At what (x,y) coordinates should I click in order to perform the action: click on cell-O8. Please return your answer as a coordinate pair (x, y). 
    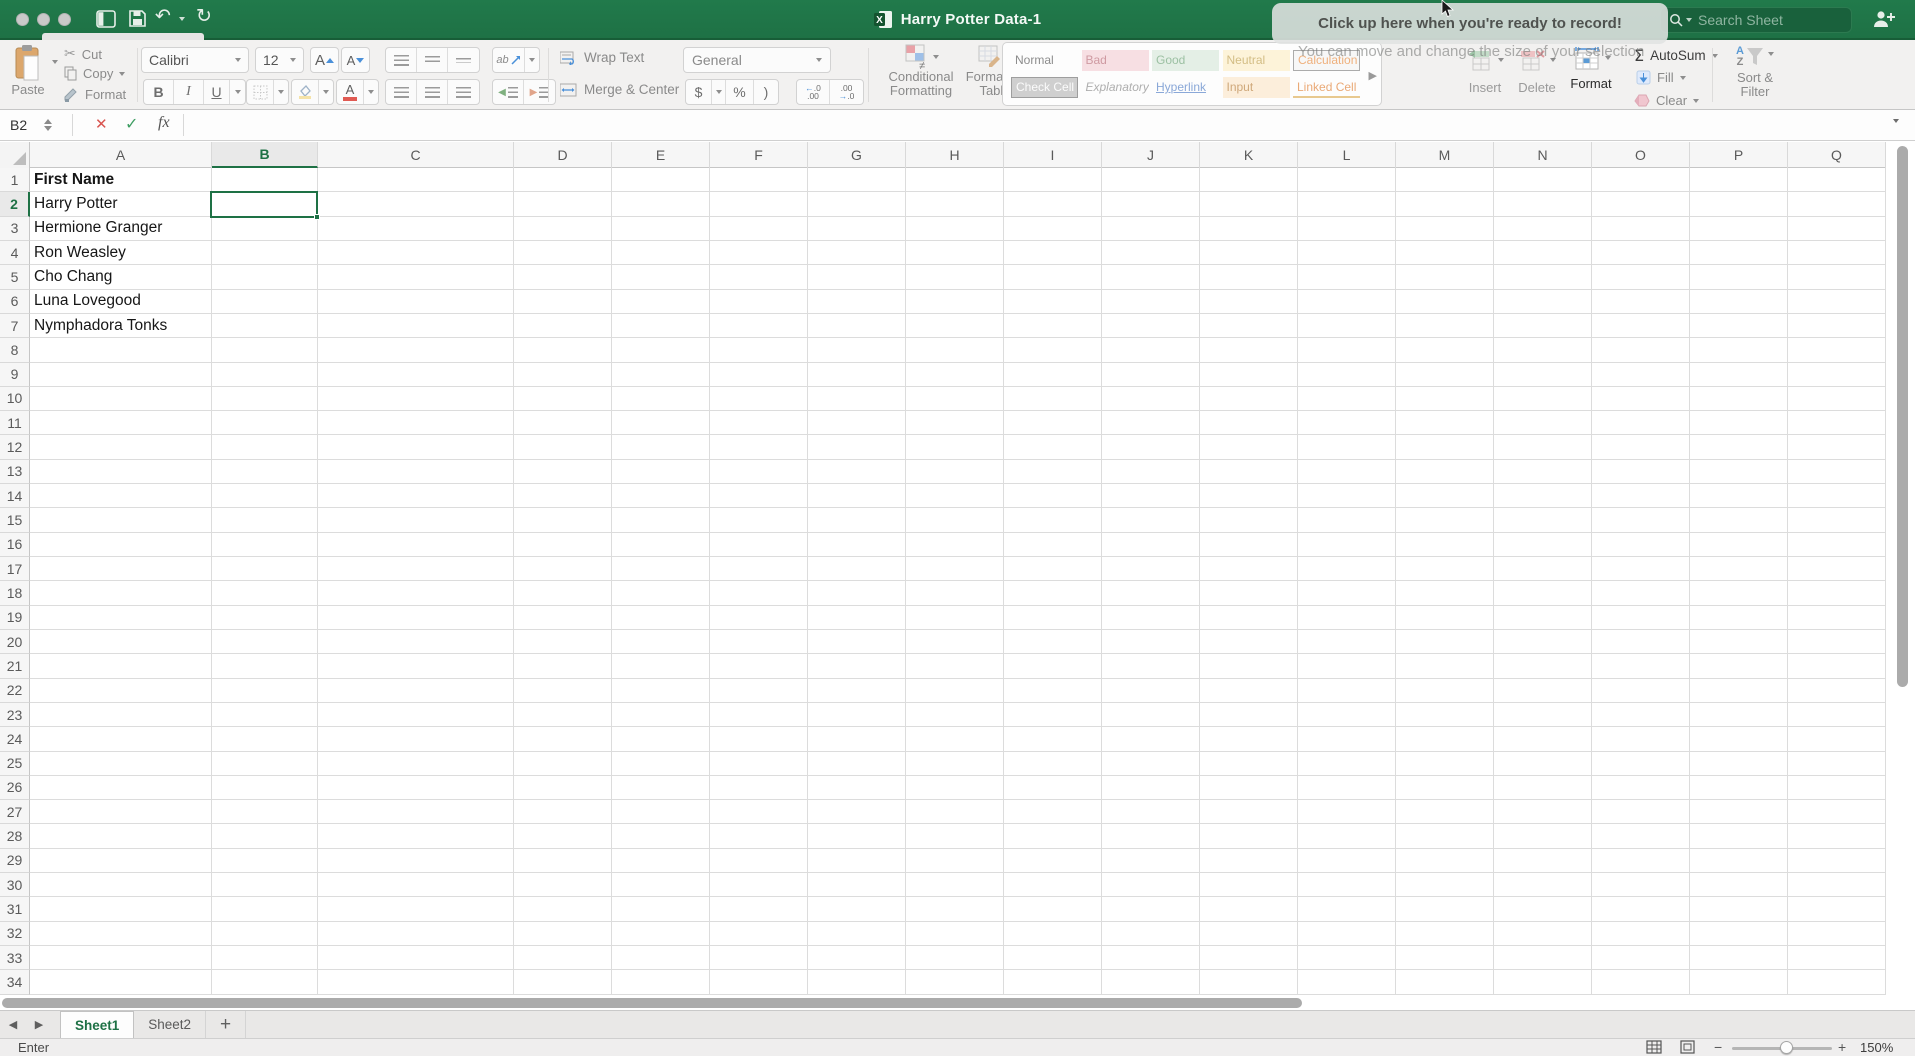
    Looking at the image, I should click on (1641, 350).